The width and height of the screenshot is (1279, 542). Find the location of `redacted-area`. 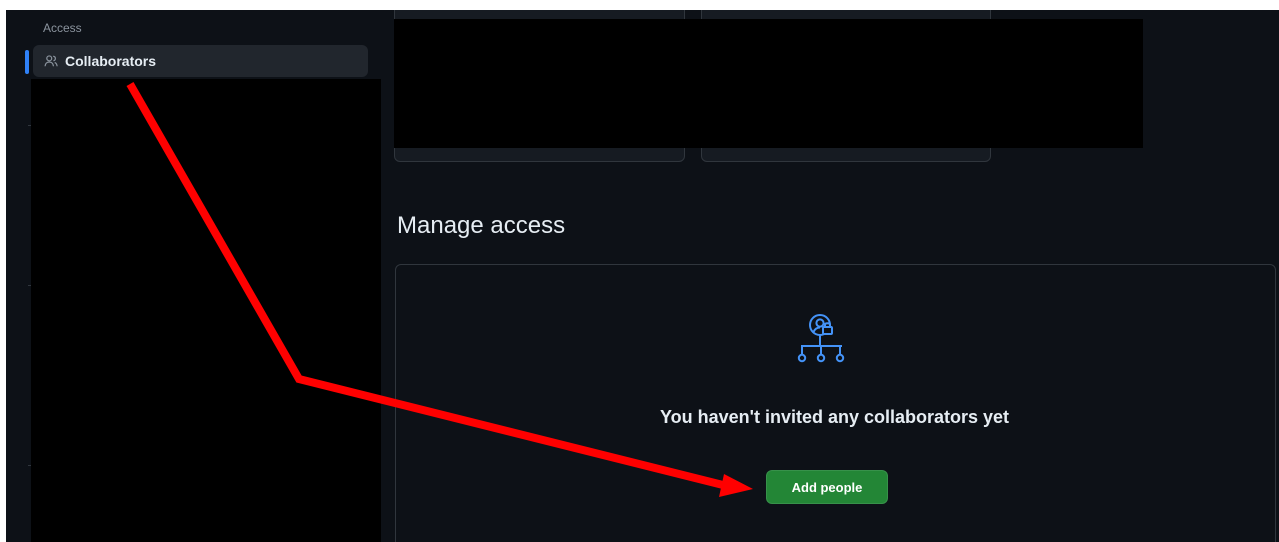

redacted-area is located at coordinates (768, 83).